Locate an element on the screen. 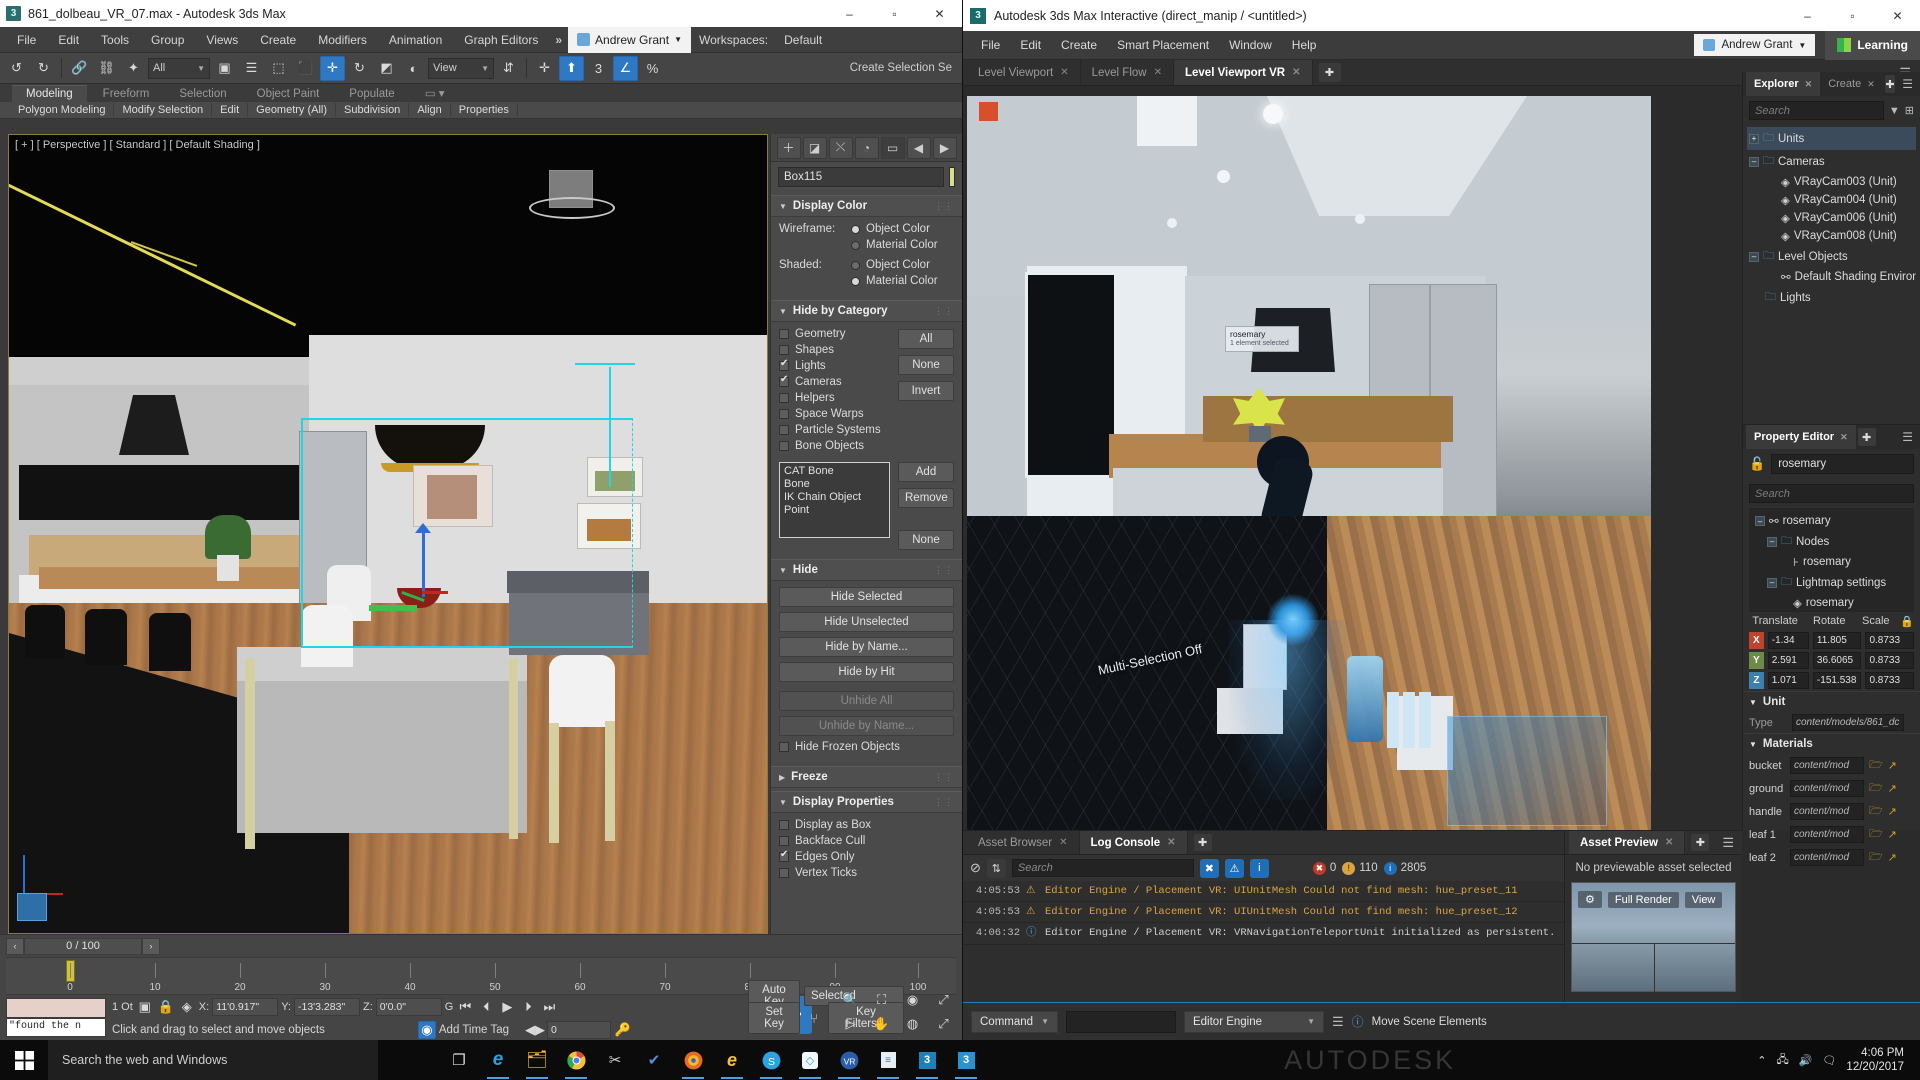 The height and width of the screenshot is (1080, 1920). pe-tree-item-rosemary-root: – ⚯ rosemary is located at coordinates (1831, 521).